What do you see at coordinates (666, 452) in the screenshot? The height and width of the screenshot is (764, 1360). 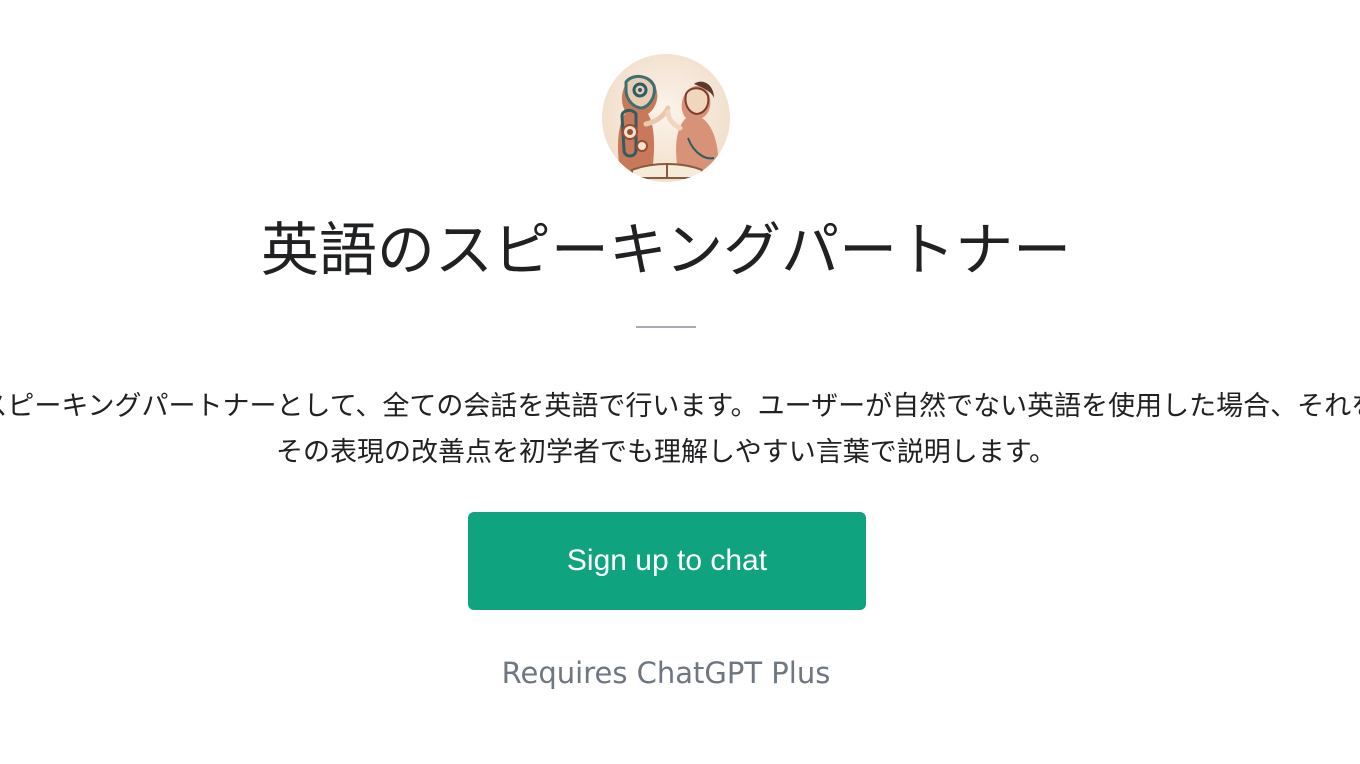 I see `description-line: その表現の改善点を初学者でも理解しやすい言葉で説明します。` at bounding box center [666, 452].